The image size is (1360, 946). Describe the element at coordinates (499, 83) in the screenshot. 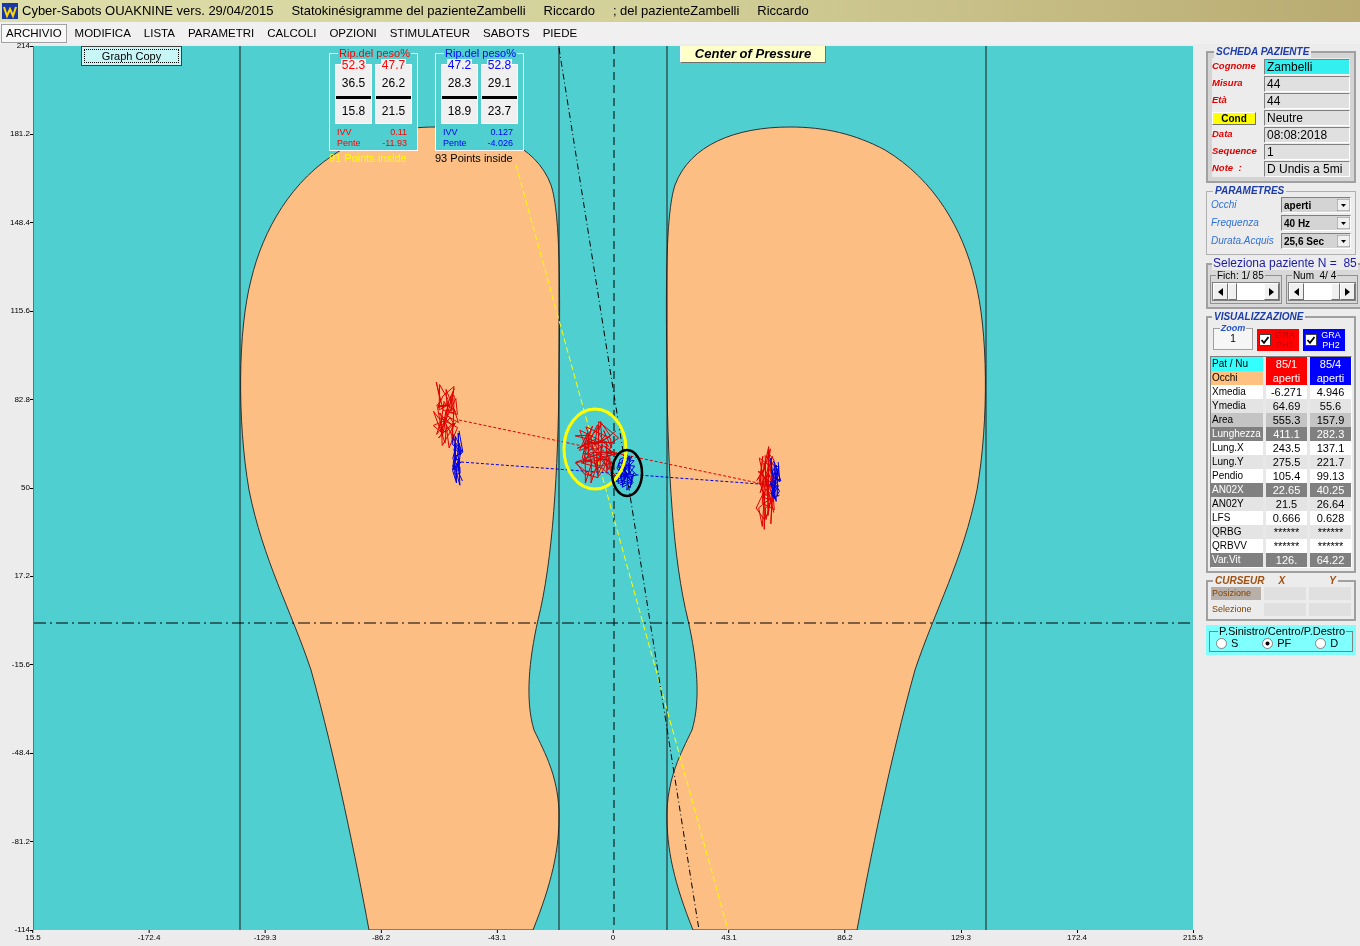

I see `quadrant-value: 29.1` at that location.